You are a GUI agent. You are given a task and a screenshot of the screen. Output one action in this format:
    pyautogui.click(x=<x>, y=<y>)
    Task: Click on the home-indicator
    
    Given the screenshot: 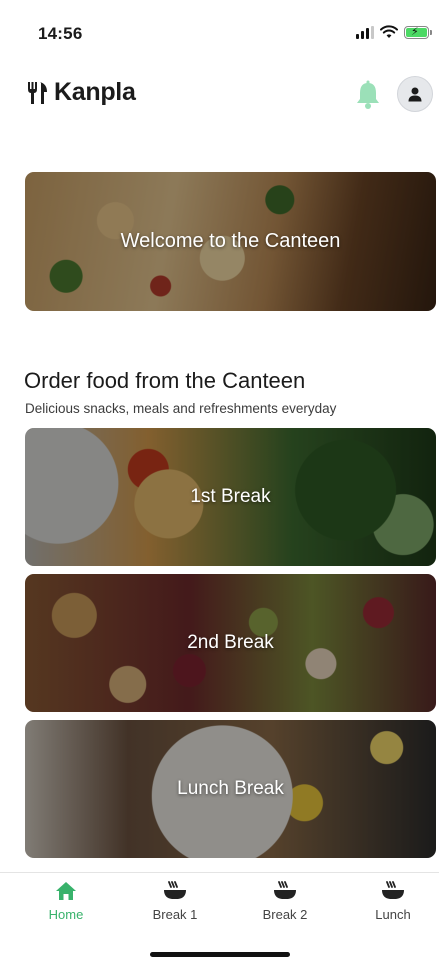 What is the action you would take?
    pyautogui.click(x=220, y=954)
    